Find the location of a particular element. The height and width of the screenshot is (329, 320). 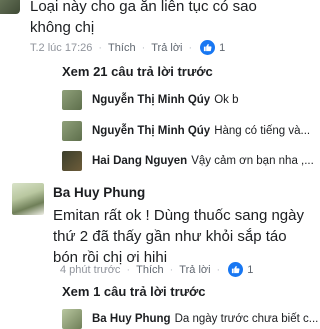

comment-text-line: không chị is located at coordinates (62, 27).